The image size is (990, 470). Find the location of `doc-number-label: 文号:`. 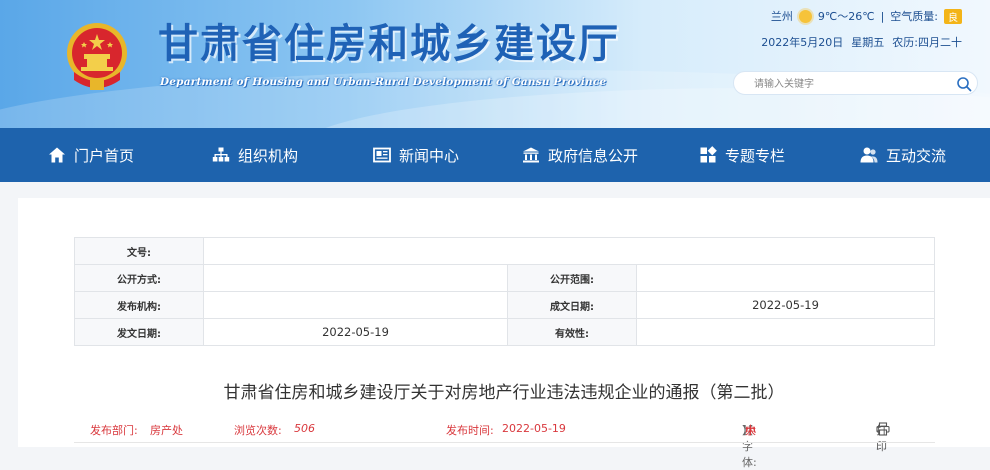

doc-number-label: 文号: is located at coordinates (139, 251).